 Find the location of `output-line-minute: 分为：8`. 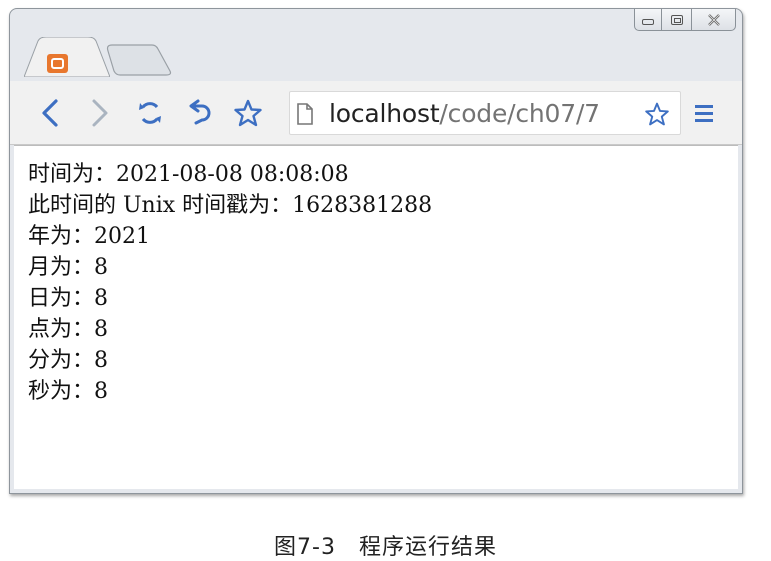

output-line-minute: 分为：8 is located at coordinates (68, 360).